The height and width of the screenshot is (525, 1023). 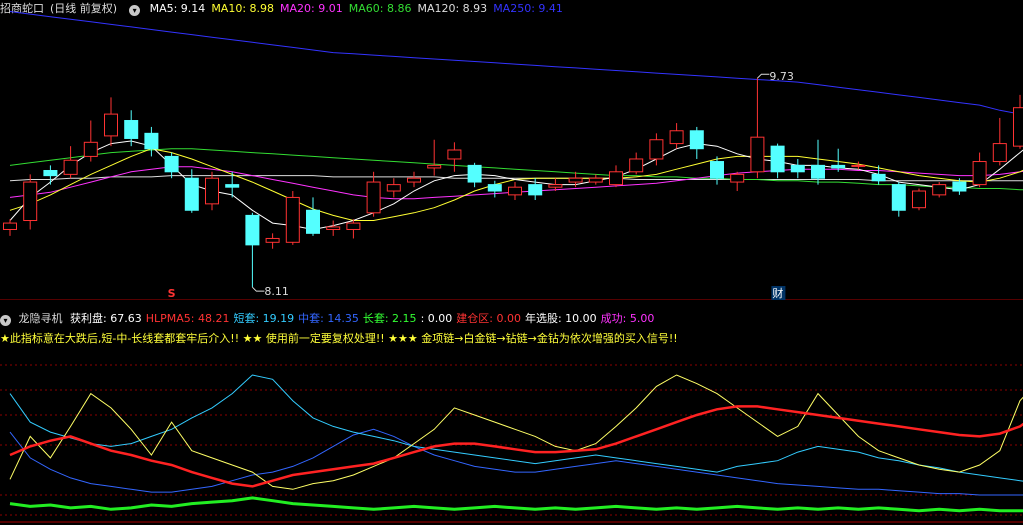 What do you see at coordinates (560, 318) in the screenshot?
I see `indicator-field: 年选股: 10.00` at bounding box center [560, 318].